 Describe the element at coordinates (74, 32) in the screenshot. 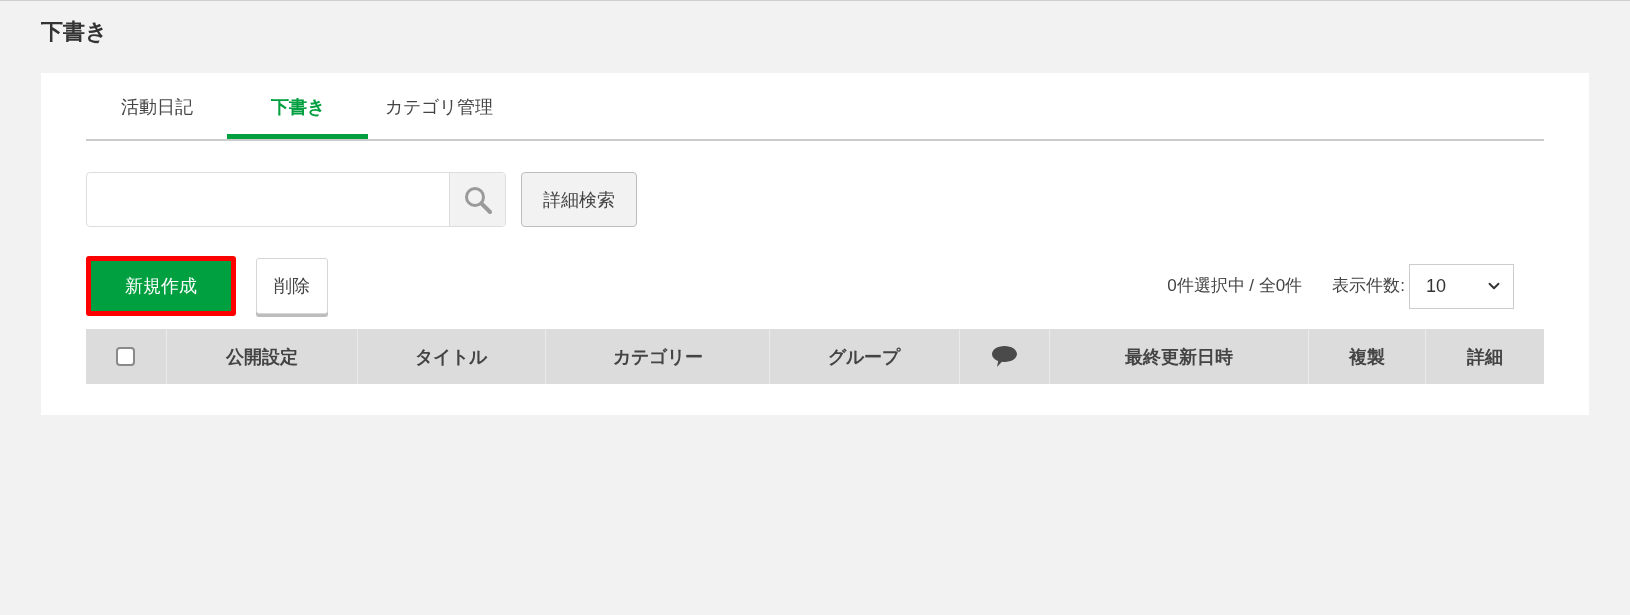

I see `page-title: 下書き` at that location.